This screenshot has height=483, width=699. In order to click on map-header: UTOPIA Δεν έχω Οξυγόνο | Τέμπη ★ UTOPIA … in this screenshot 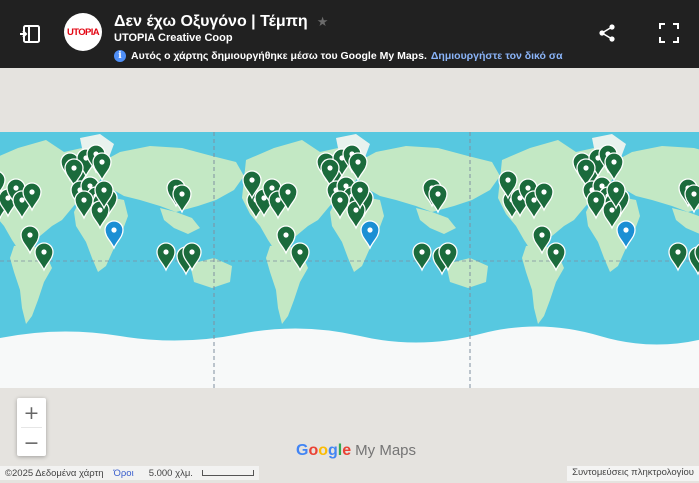, I will do `click(349, 34)`.